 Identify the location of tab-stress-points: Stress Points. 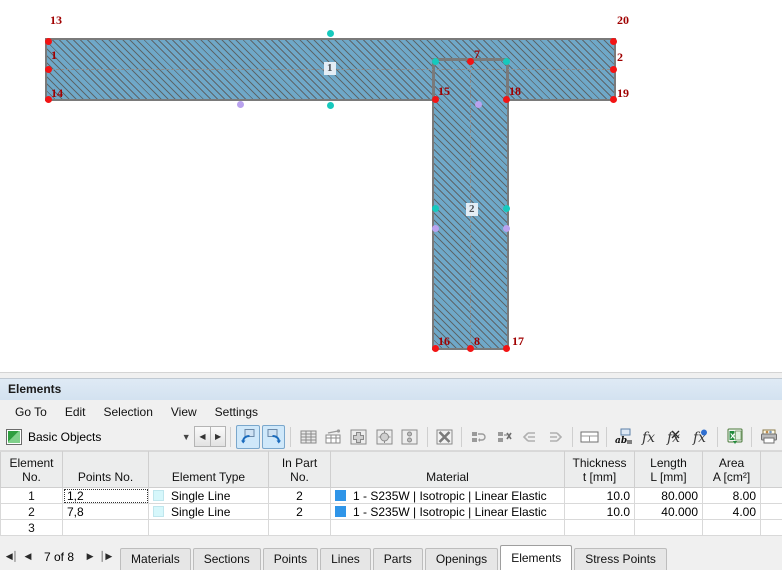
(620, 559).